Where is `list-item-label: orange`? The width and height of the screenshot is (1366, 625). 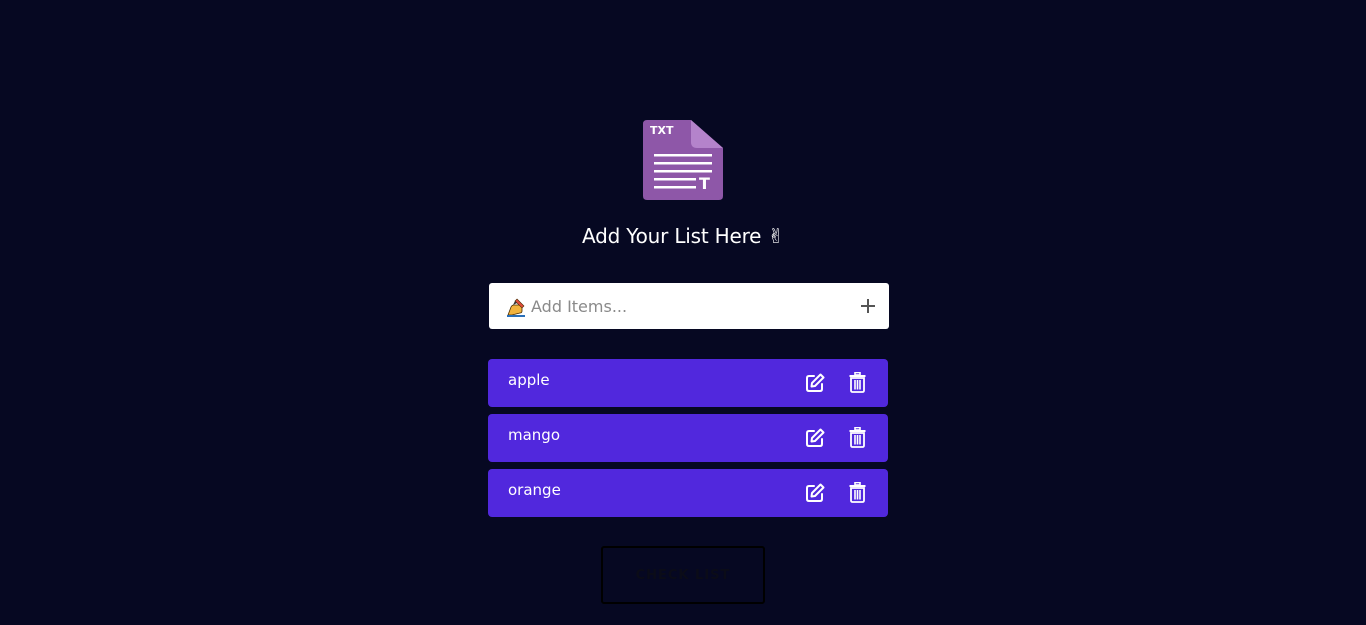 list-item-label: orange is located at coordinates (534, 490).